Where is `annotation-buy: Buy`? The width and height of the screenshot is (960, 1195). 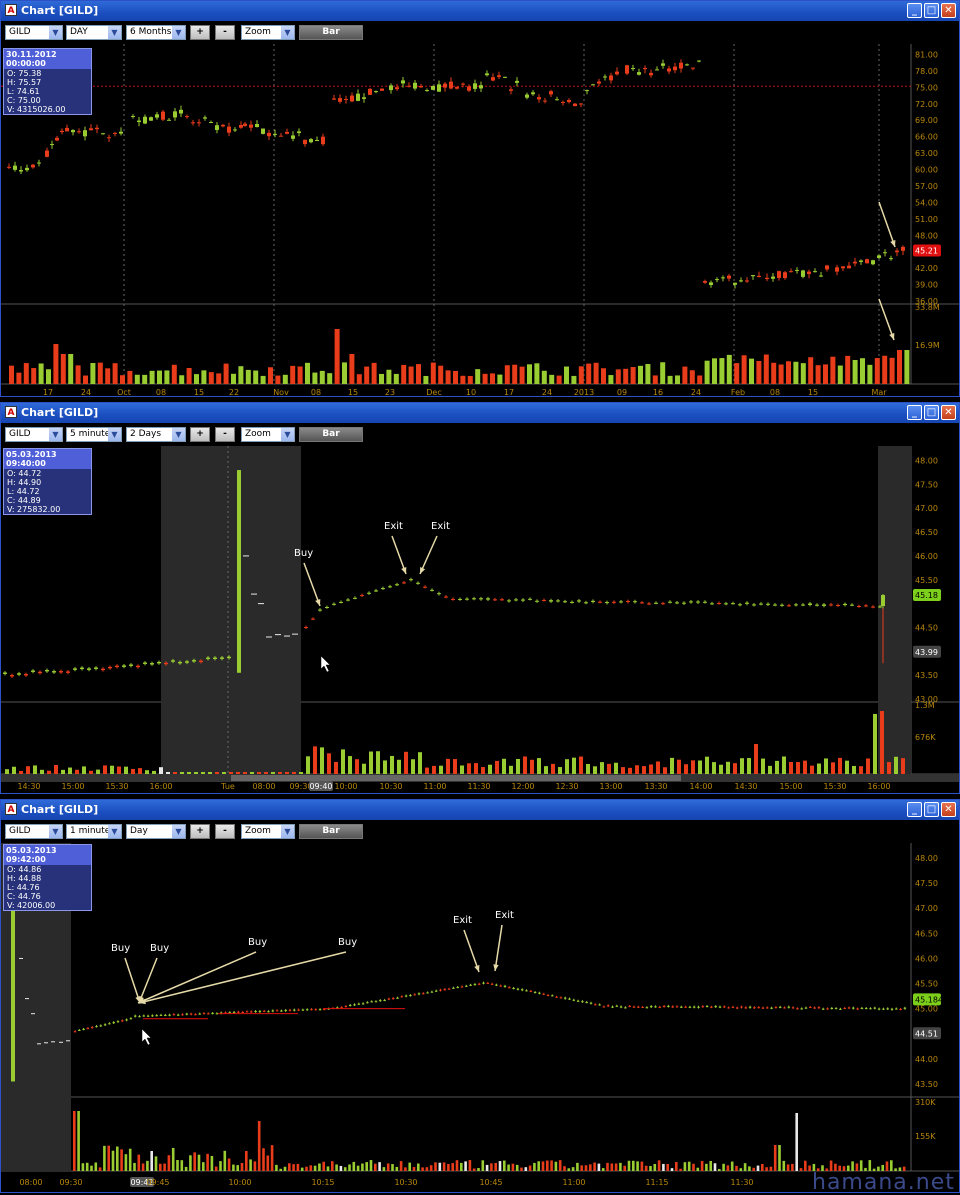 annotation-buy: Buy is located at coordinates (303, 553).